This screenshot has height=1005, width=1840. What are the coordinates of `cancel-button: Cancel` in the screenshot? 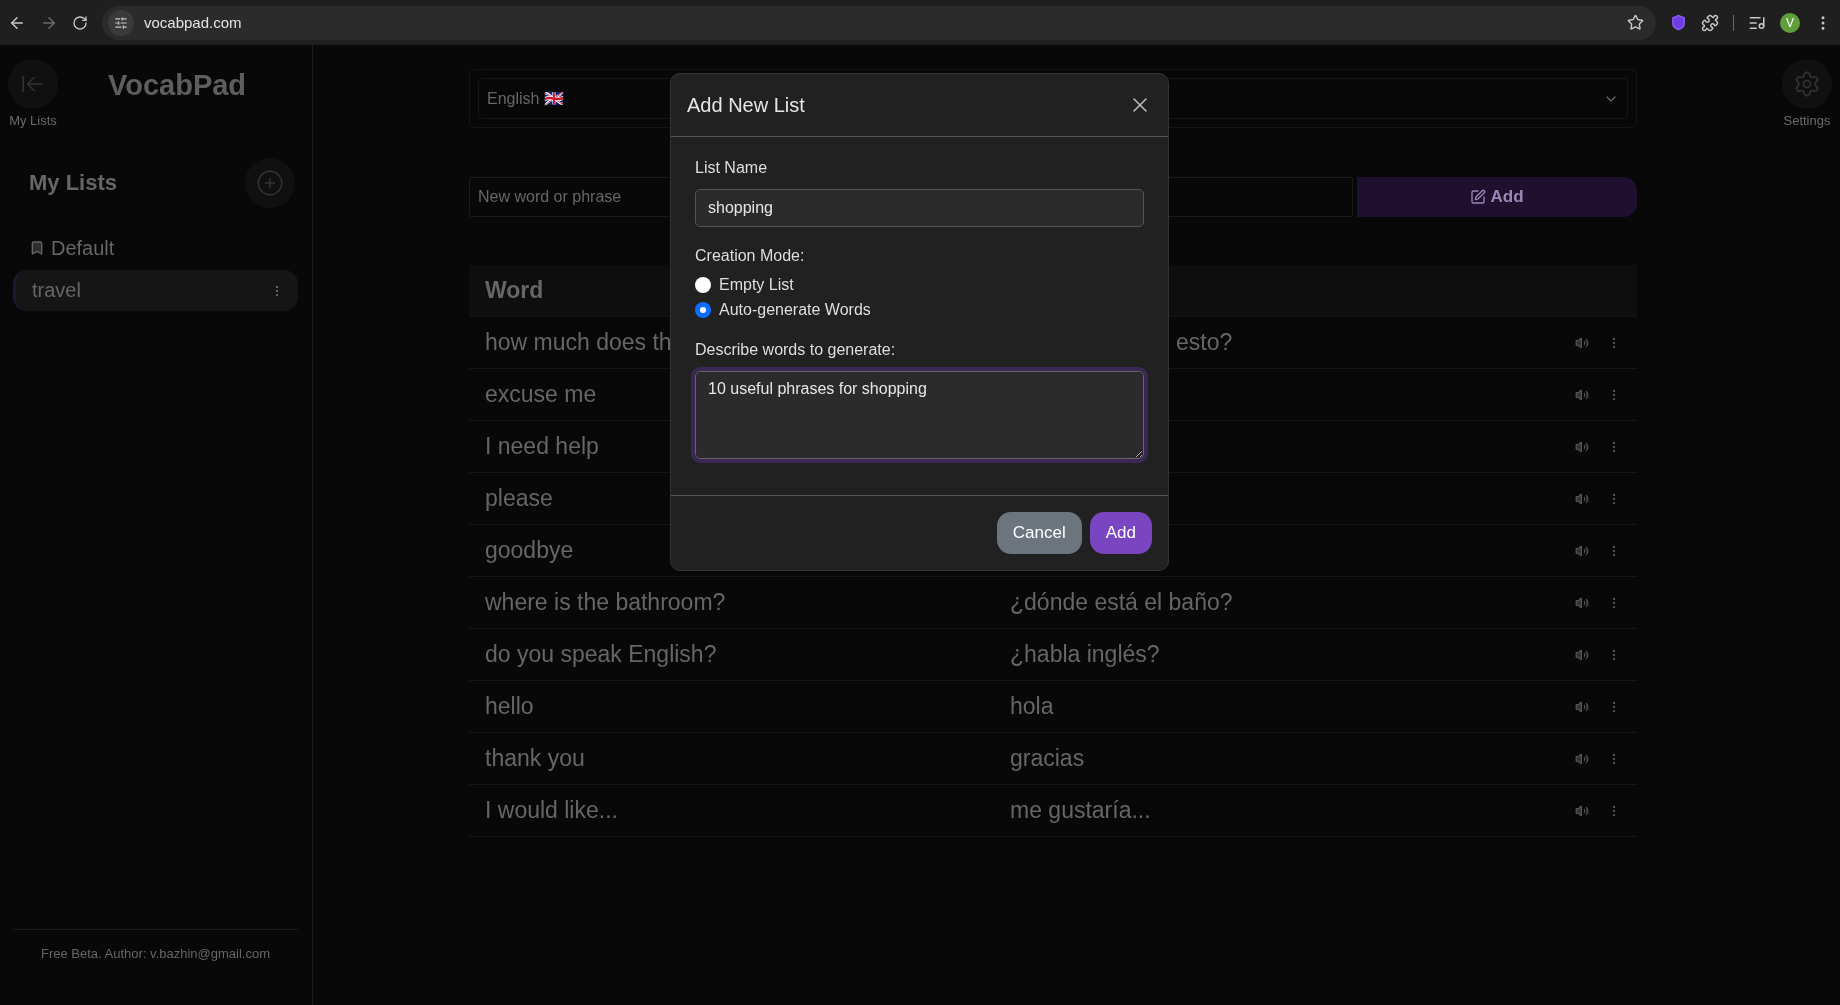 It's located at (1039, 533).